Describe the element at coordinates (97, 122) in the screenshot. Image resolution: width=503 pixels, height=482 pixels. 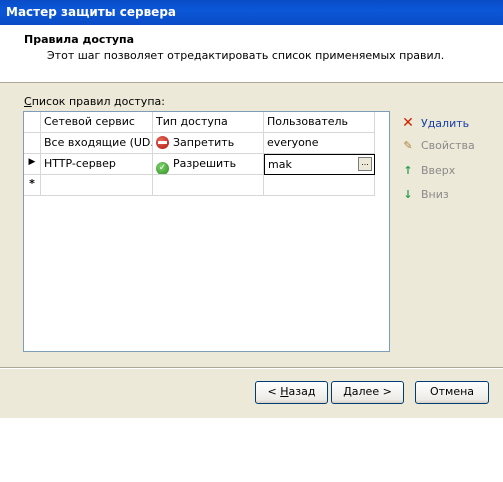
I see `column-header-service: Сетевой сервис` at that location.